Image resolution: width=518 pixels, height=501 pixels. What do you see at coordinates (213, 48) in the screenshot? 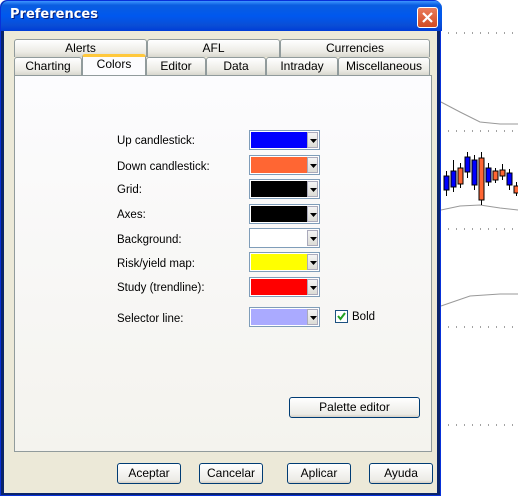
I see `tab-afl: AFL` at bounding box center [213, 48].